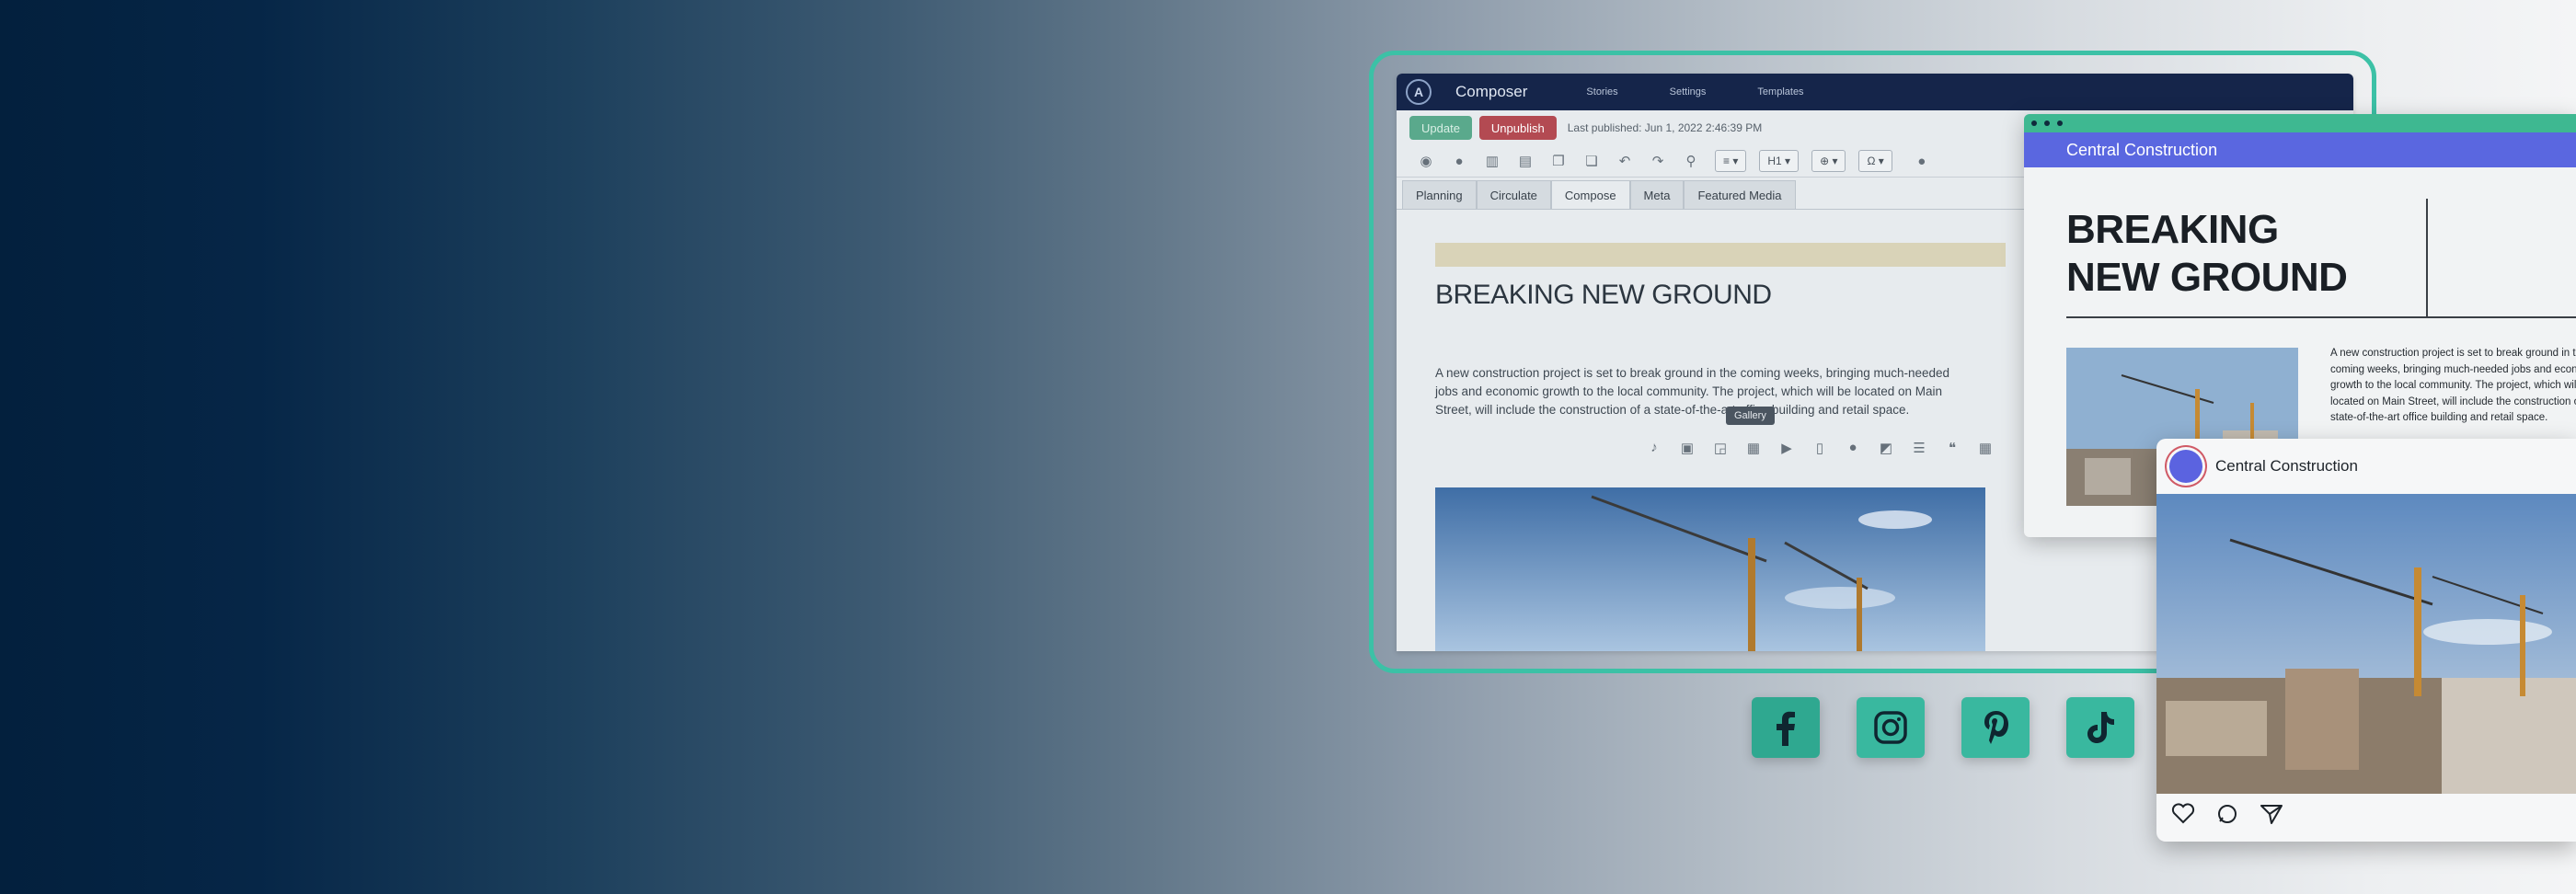  I want to click on site-name: Central Construction, so click(2141, 150).